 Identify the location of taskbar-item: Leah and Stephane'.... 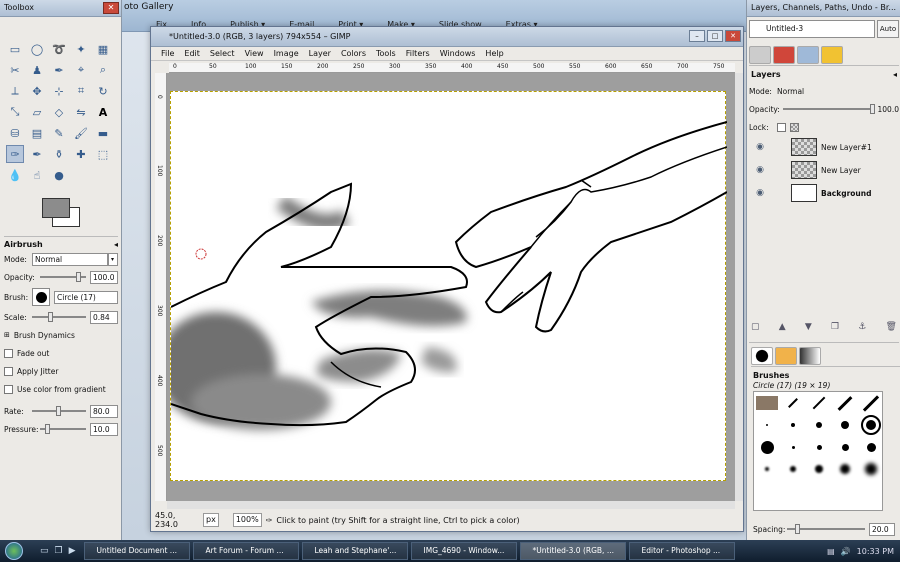
(354, 551).